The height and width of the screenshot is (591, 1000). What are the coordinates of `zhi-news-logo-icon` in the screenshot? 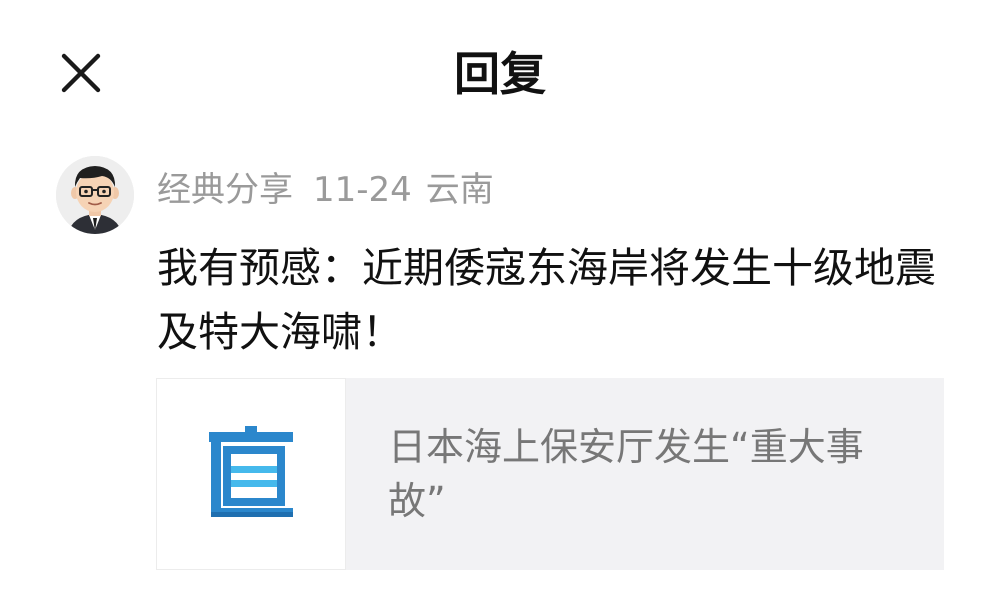 It's located at (251, 471).